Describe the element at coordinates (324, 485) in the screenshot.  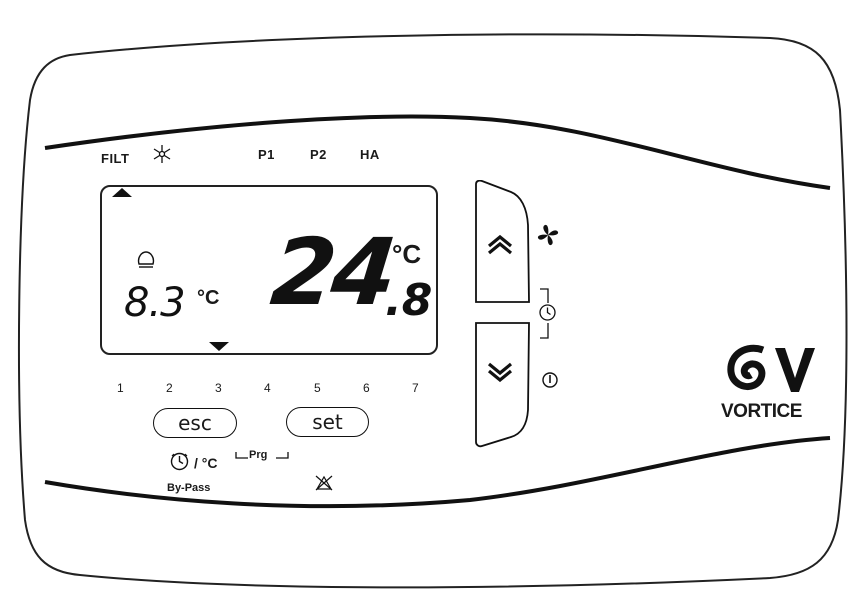
I see `alarm-off-icon` at that location.